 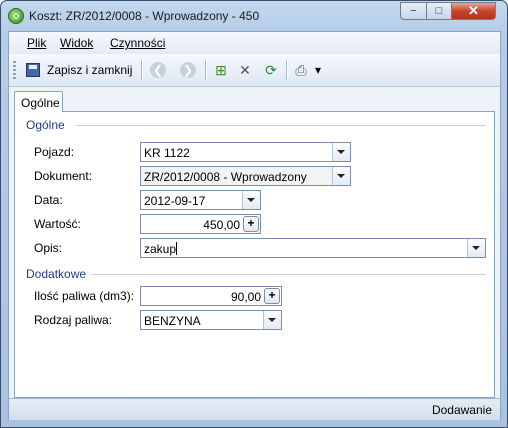 I want to click on properties-icon: ⊞, so click(x=221, y=70).